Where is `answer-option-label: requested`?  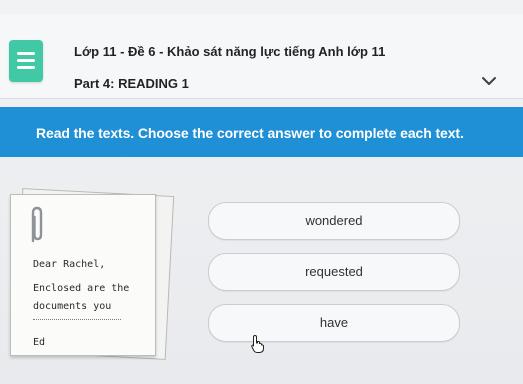
answer-option-label: requested is located at coordinates (334, 271).